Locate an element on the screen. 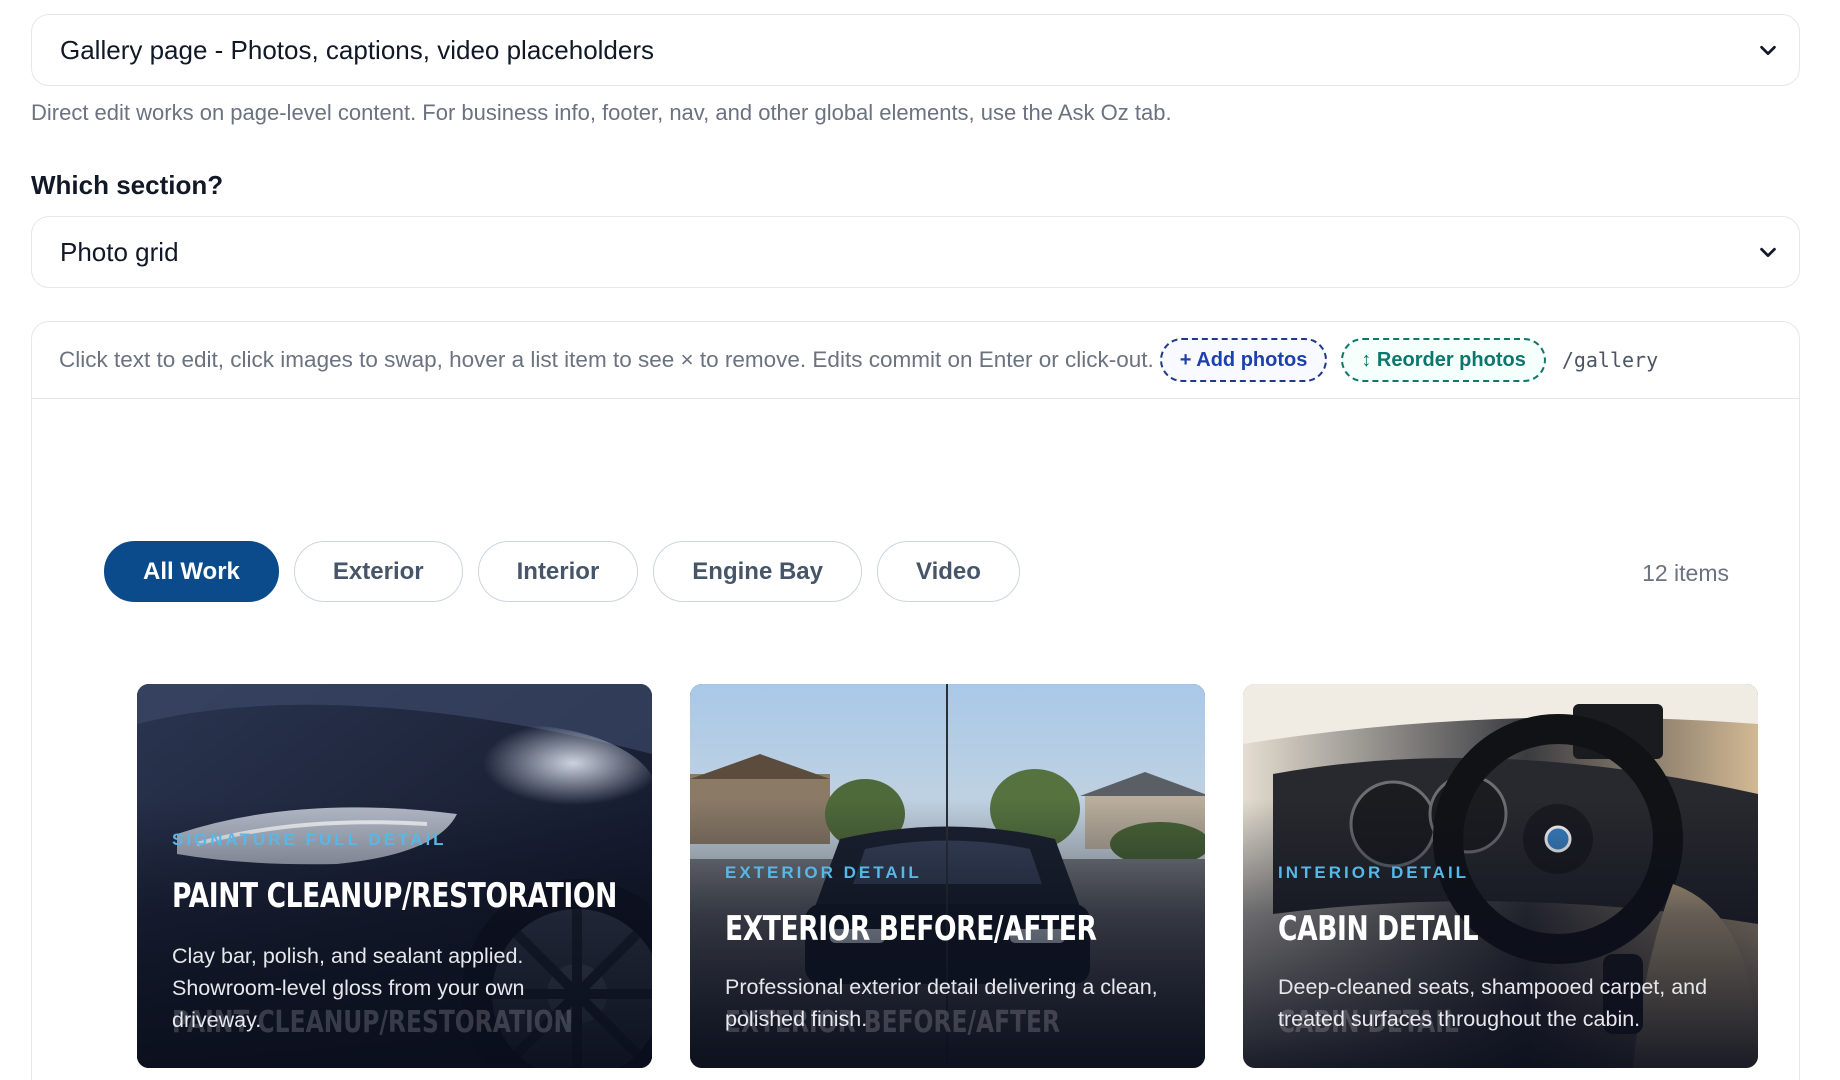 The image size is (1840, 1080). section-select-value: Photo grid is located at coordinates (119, 251).